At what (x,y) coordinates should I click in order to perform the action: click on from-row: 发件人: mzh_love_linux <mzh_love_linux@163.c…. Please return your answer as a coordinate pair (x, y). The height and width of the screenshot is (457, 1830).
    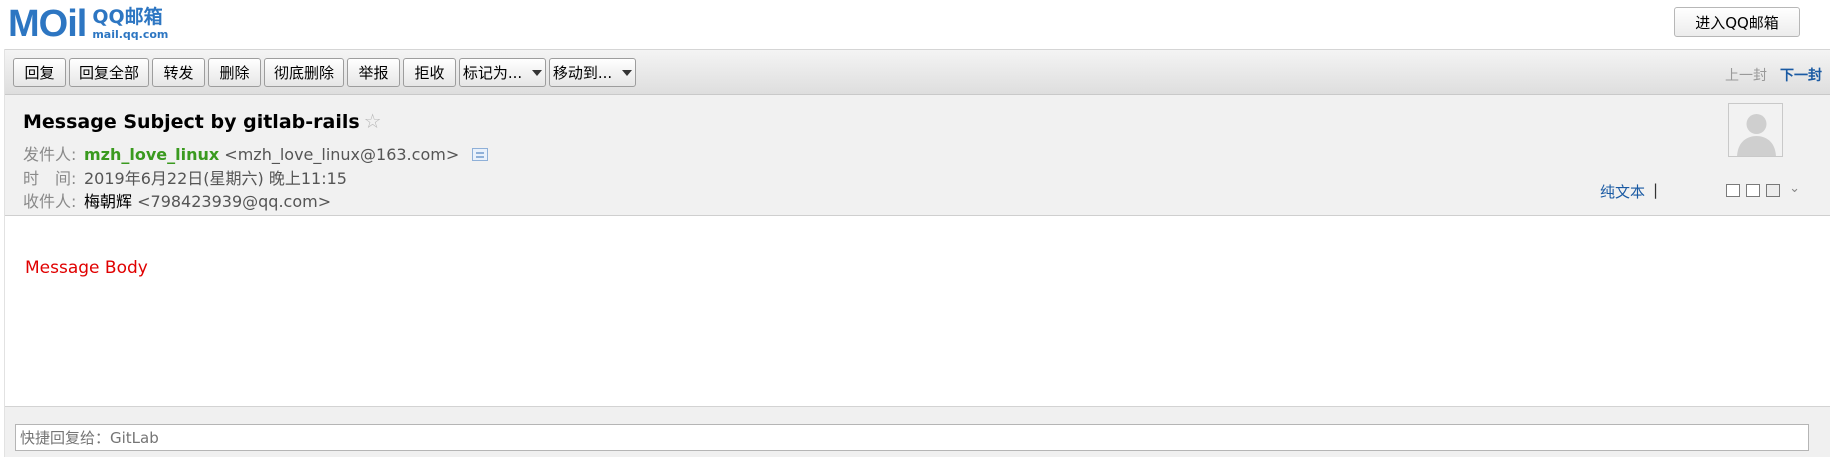
    Looking at the image, I should click on (256, 153).